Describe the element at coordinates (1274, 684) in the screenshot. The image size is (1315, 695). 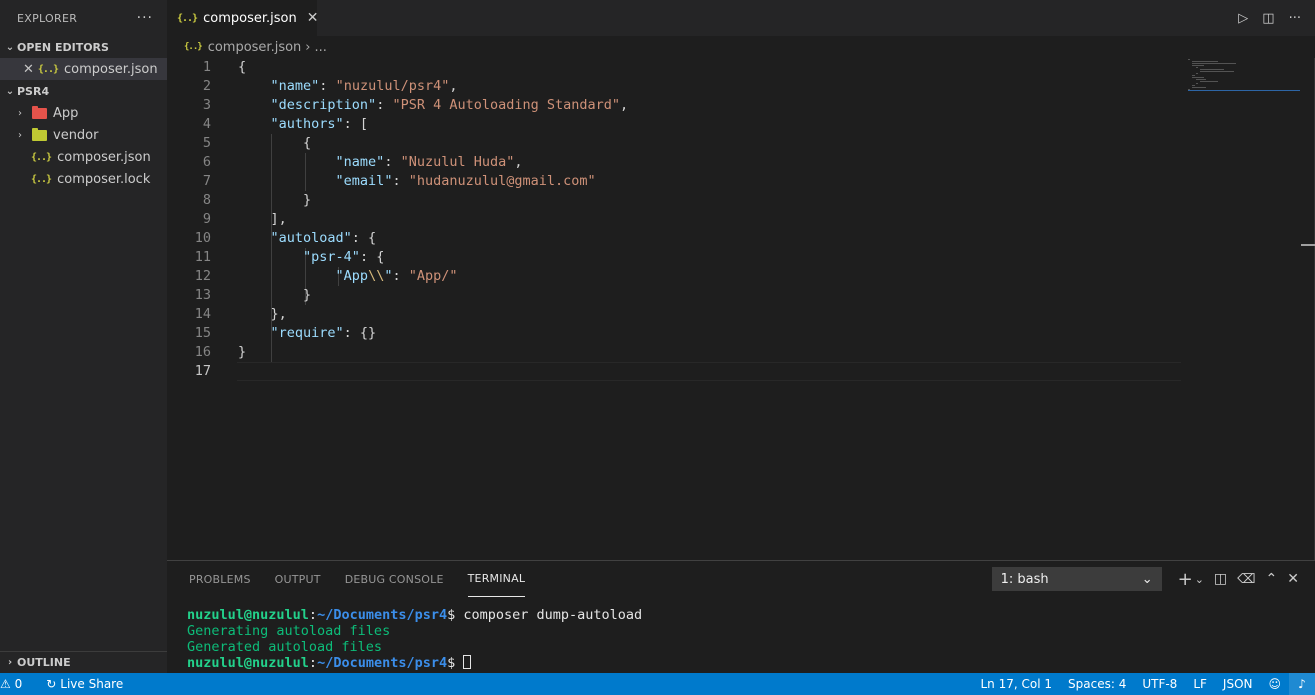
I see `feedback-icon: ☺` at that location.